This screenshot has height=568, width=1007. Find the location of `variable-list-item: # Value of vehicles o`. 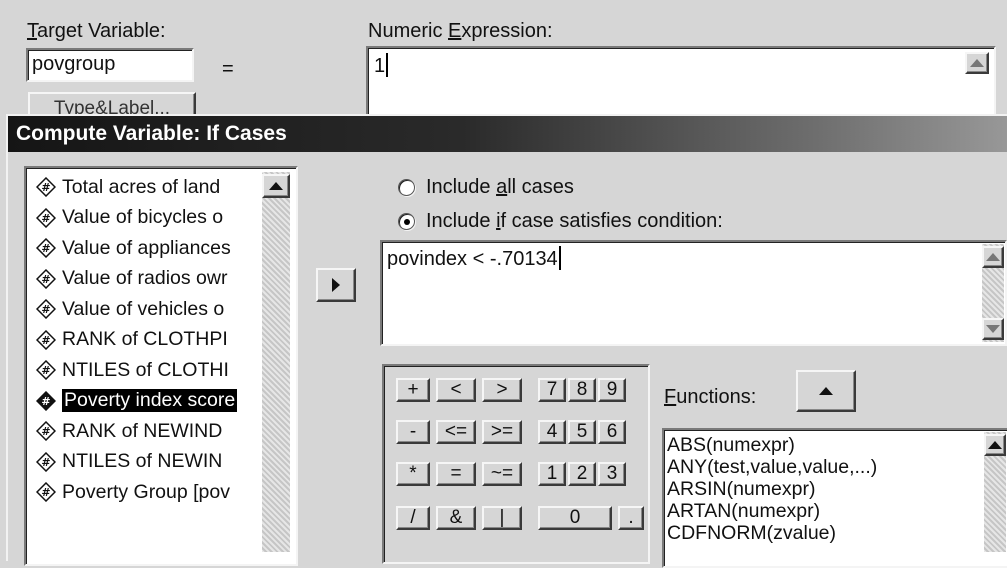

variable-list-item: # Value of vehicles o is located at coordinates (161, 309).